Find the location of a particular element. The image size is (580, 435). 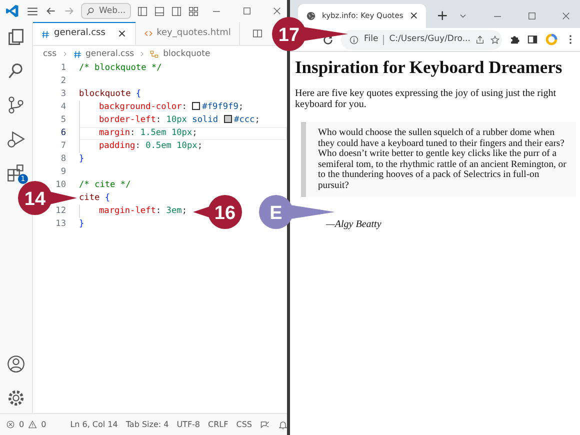

line-number: 5 is located at coordinates (63, 120).